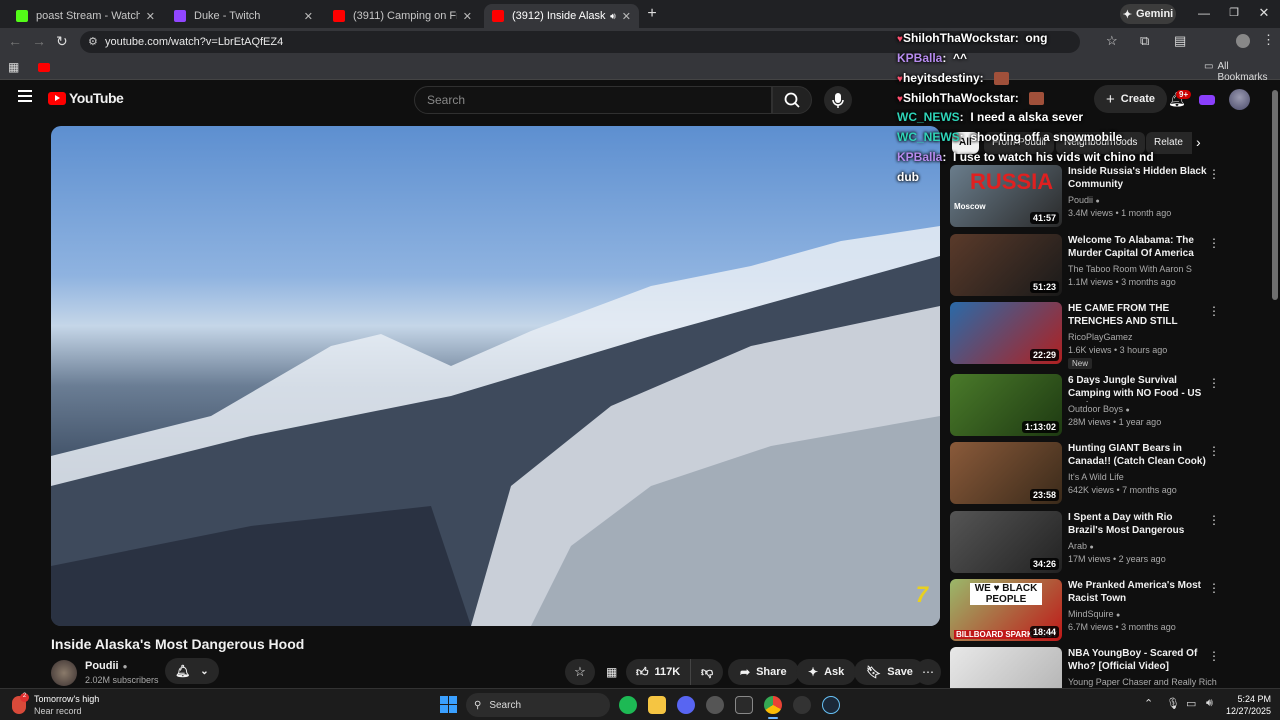 This screenshot has height=720, width=1280. What do you see at coordinates (448, 704) in the screenshot?
I see `windows-start-icon` at bounding box center [448, 704].